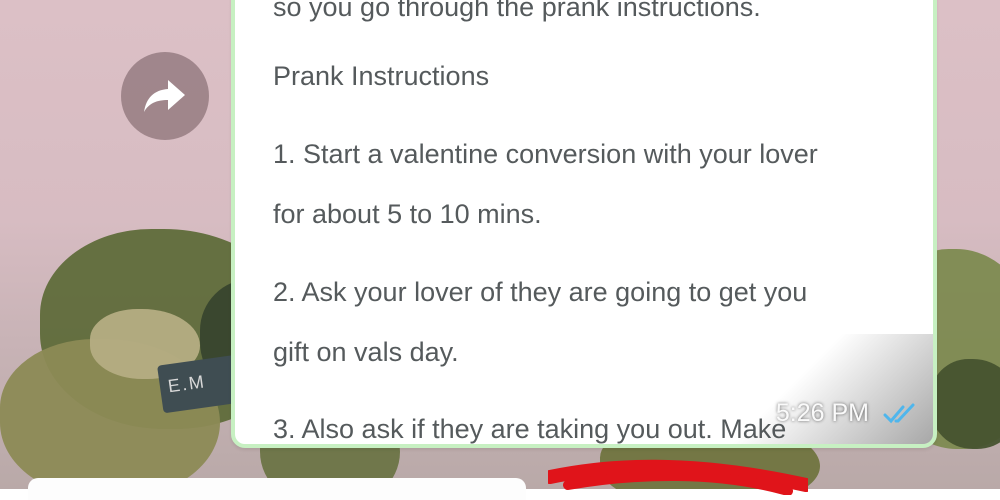  Describe the element at coordinates (366, 352) in the screenshot. I see `message-line-4: gift on vals day.` at that location.